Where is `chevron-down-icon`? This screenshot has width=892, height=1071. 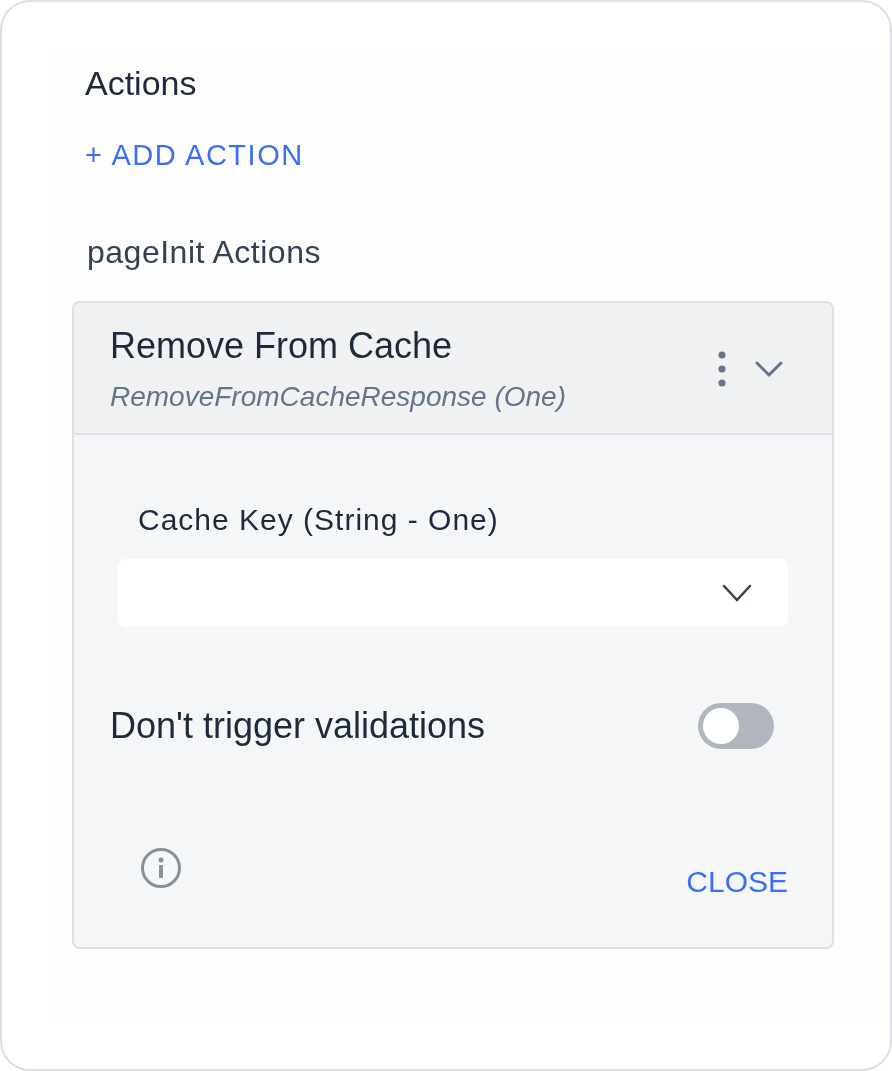
chevron-down-icon is located at coordinates (737, 593).